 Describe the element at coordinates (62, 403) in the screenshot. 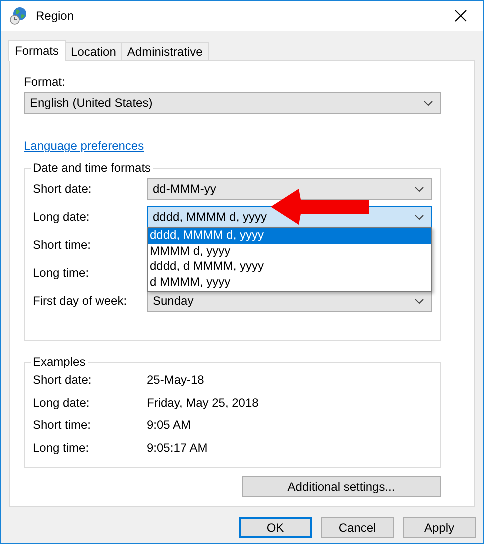

I see `example-label: Long date:` at that location.